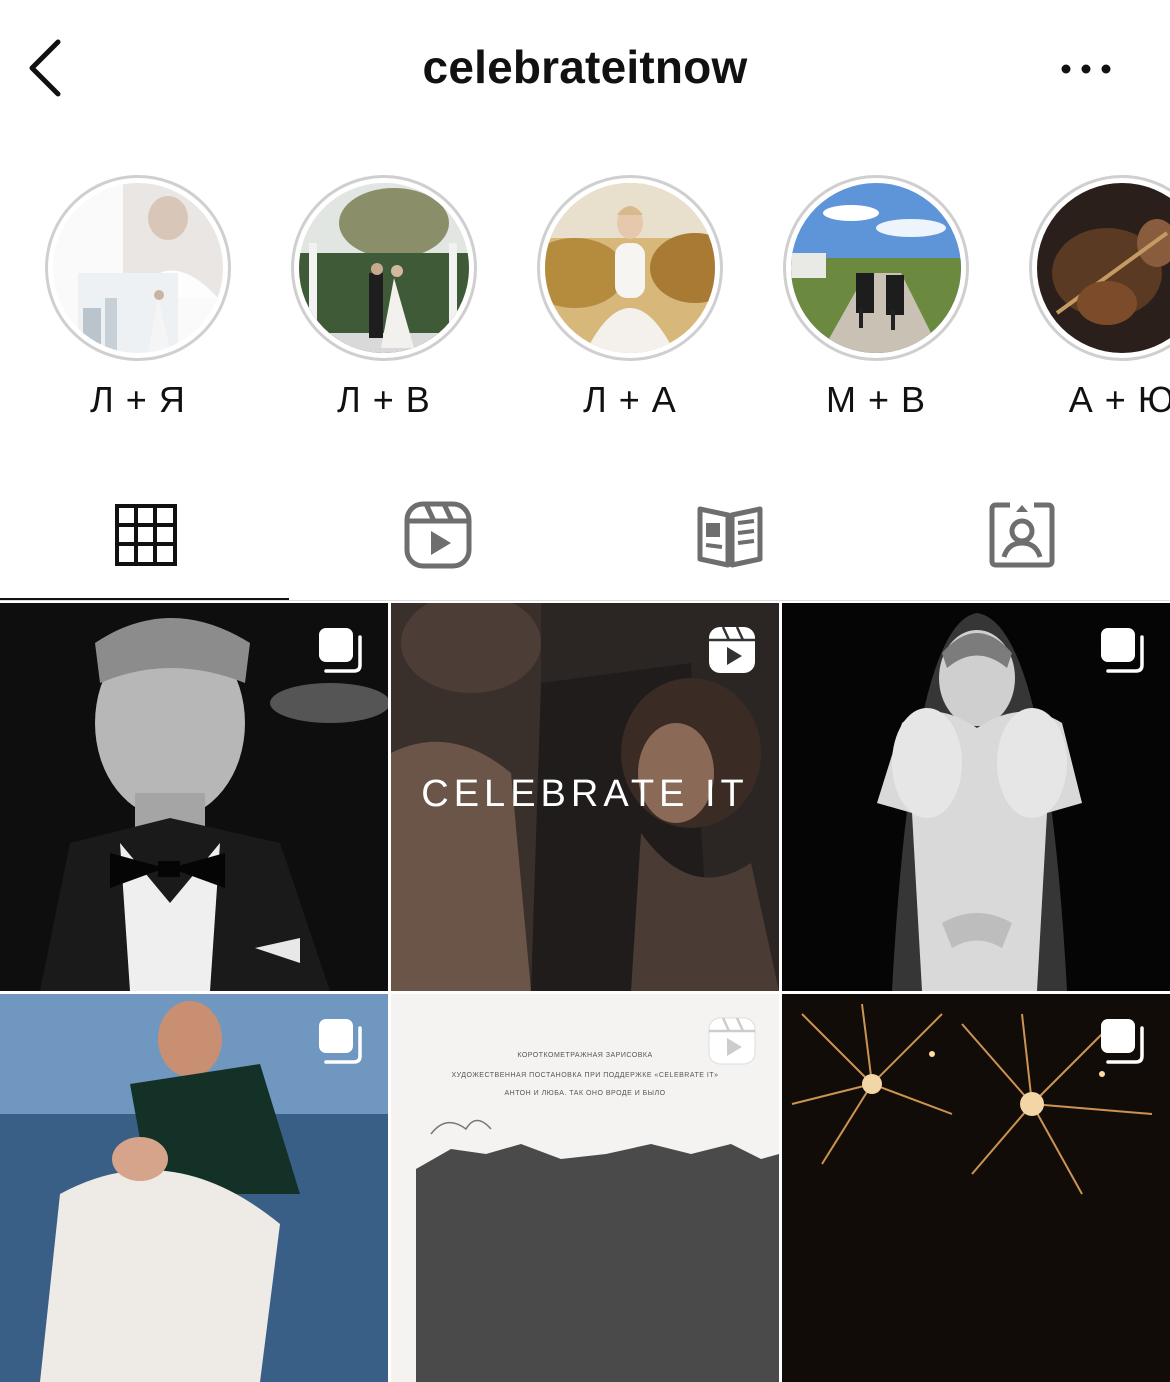  I want to click on highlight-item: Л + В, so click(384, 298).